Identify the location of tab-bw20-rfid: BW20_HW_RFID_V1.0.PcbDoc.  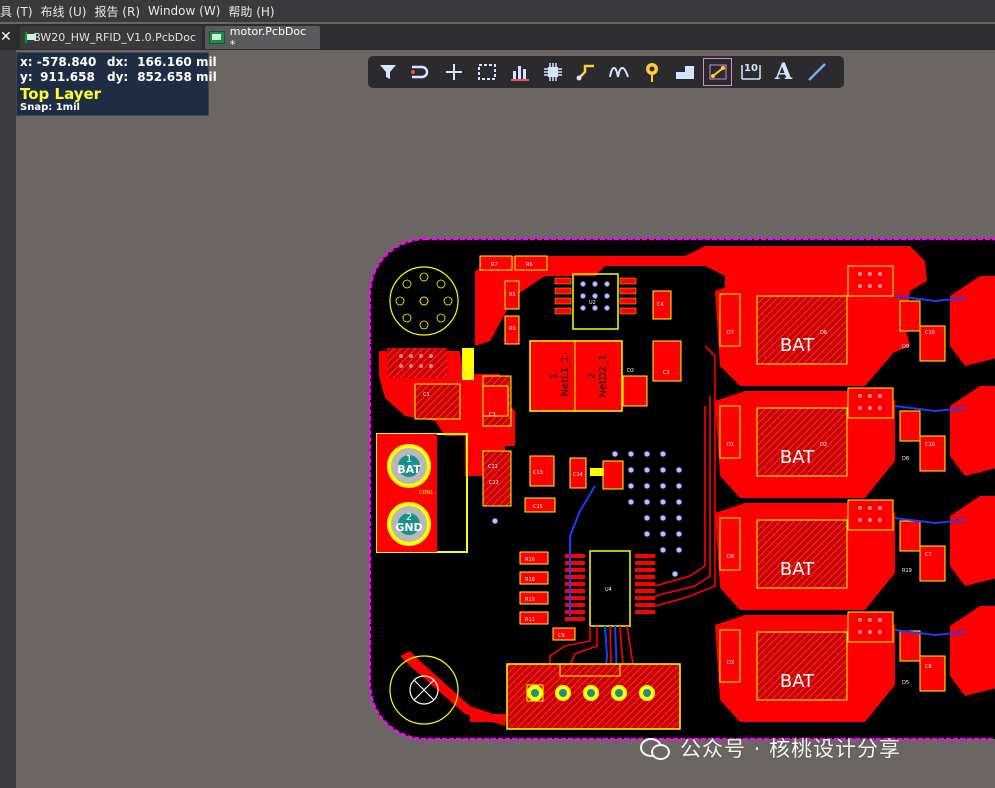
(111, 37).